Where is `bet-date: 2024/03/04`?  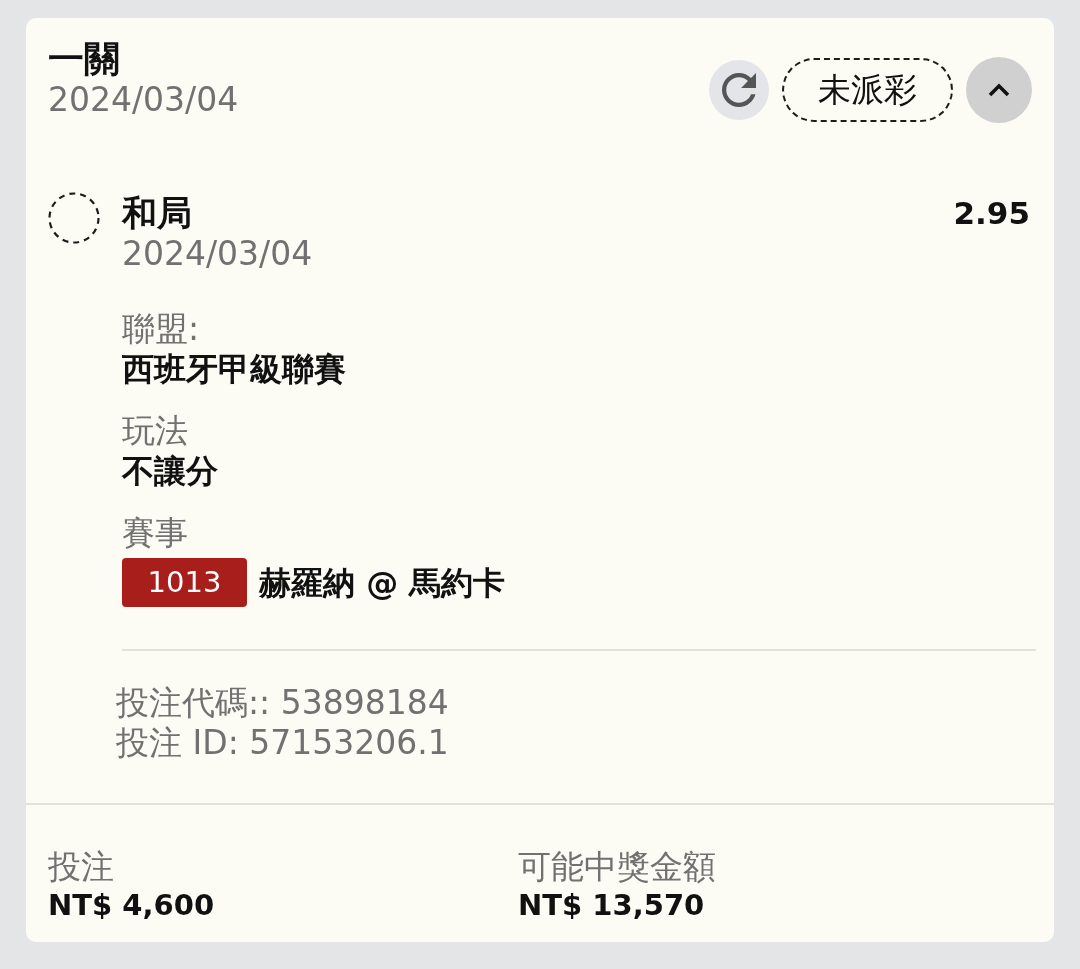
bet-date: 2024/03/04 is located at coordinates (143, 100).